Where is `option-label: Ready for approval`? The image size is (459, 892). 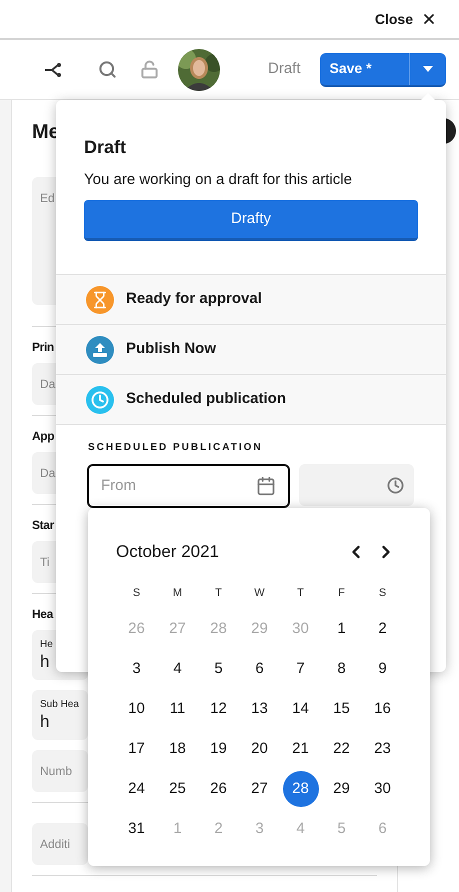 option-label: Ready for approval is located at coordinates (194, 299).